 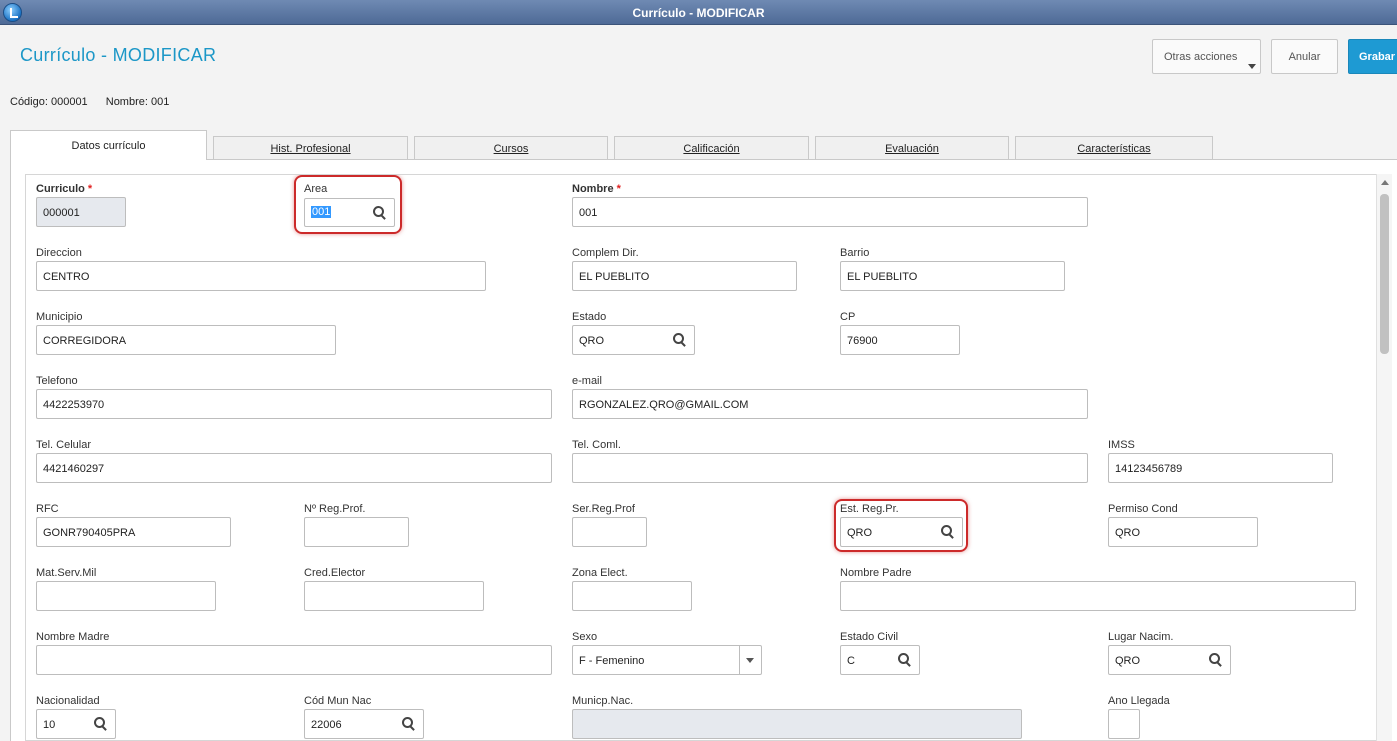 What do you see at coordinates (1169, 660) in the screenshot?
I see `lugar-nacim-input: QRO` at bounding box center [1169, 660].